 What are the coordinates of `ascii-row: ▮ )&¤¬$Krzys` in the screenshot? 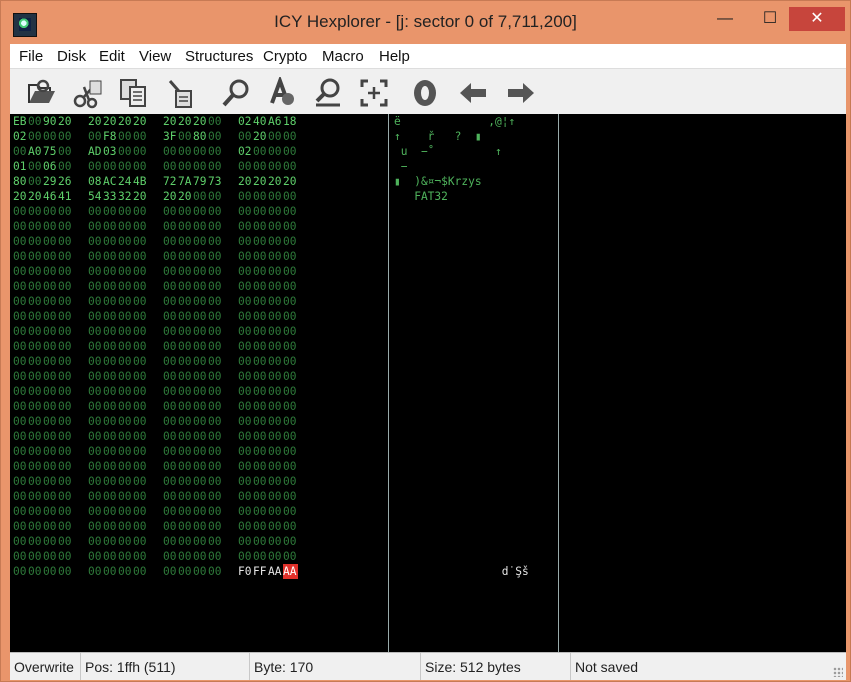 It's located at (438, 181).